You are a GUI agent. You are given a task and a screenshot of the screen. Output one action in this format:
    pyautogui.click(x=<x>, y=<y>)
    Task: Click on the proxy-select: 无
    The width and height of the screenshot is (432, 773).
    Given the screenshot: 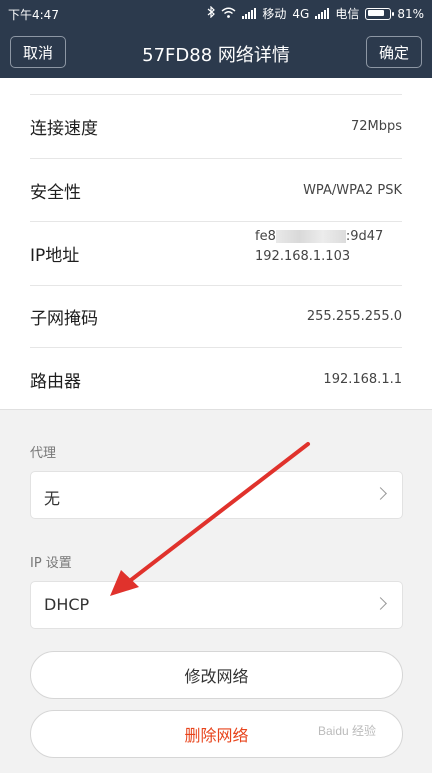 What is the action you would take?
    pyautogui.click(x=216, y=495)
    